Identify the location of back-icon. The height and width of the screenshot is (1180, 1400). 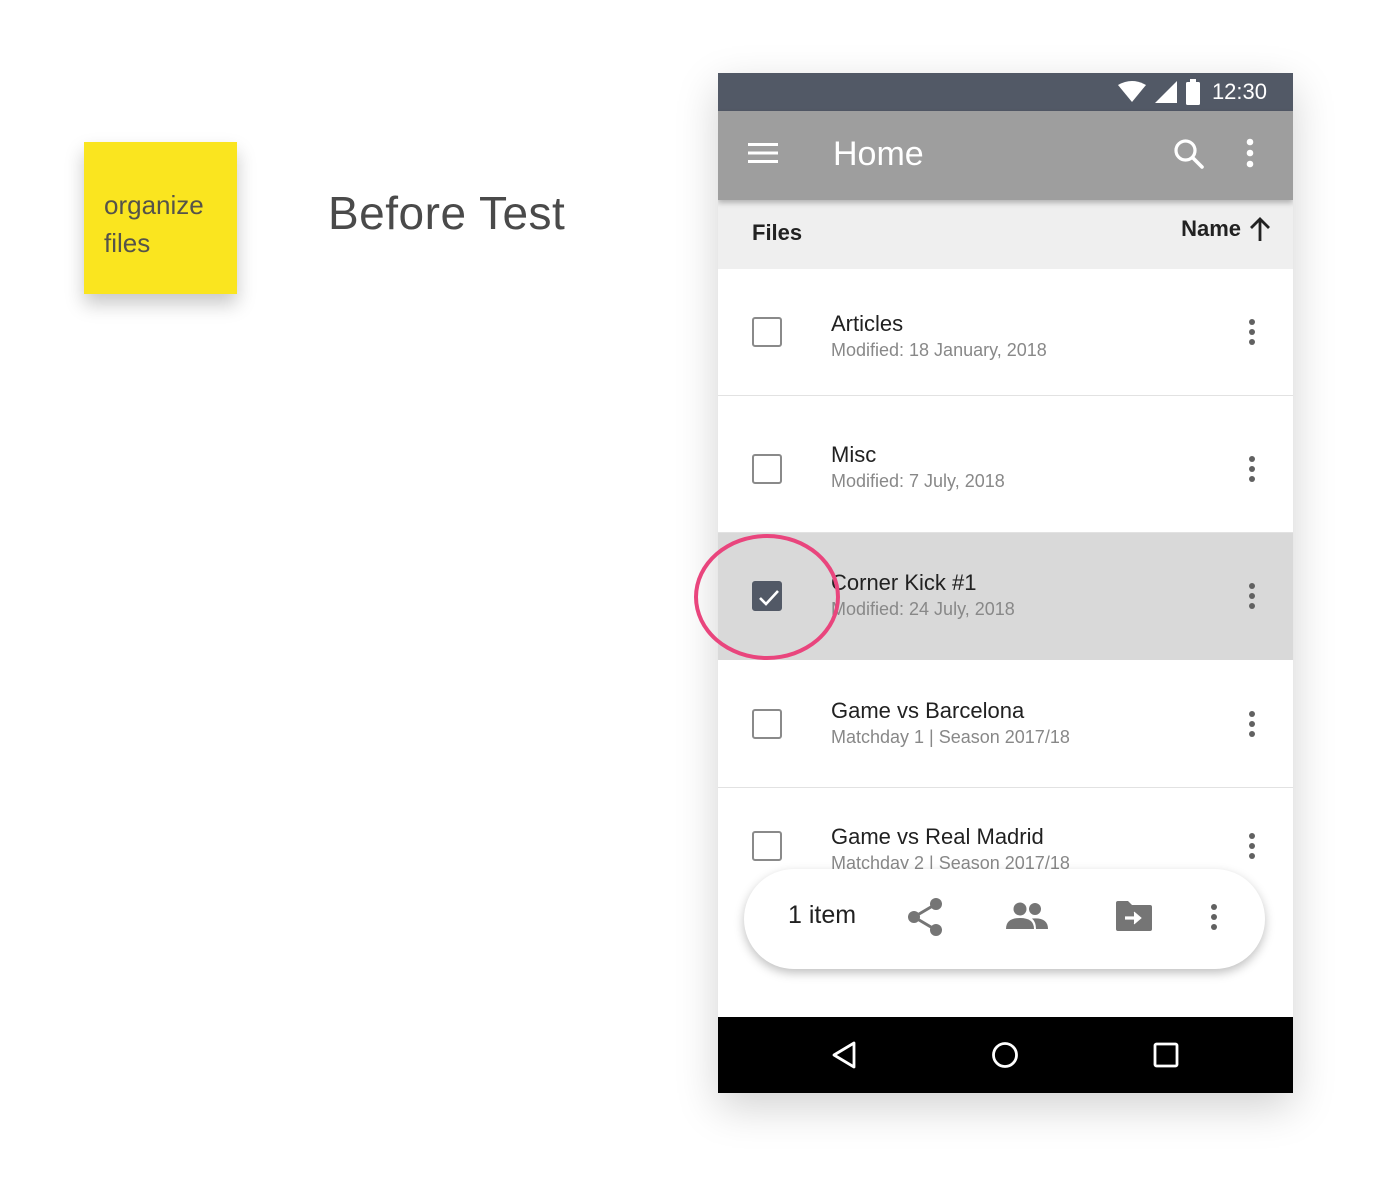
(844, 1055).